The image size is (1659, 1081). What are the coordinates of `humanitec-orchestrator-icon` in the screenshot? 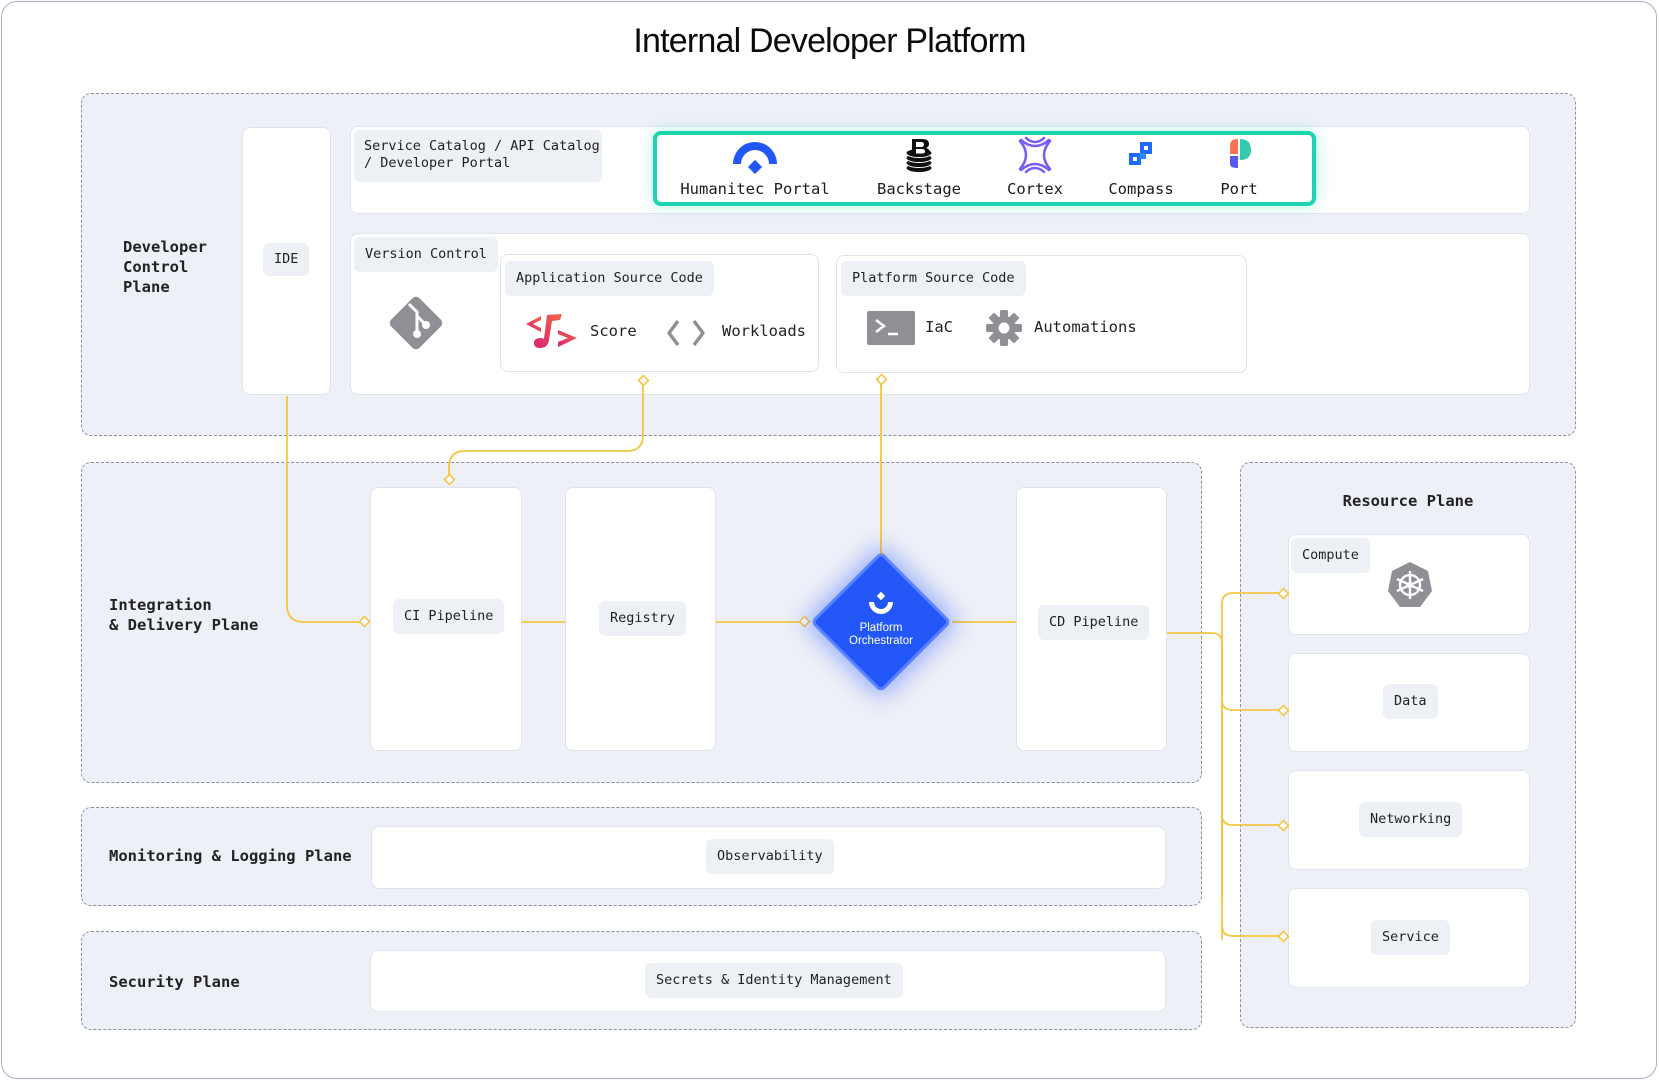 It's located at (881, 603).